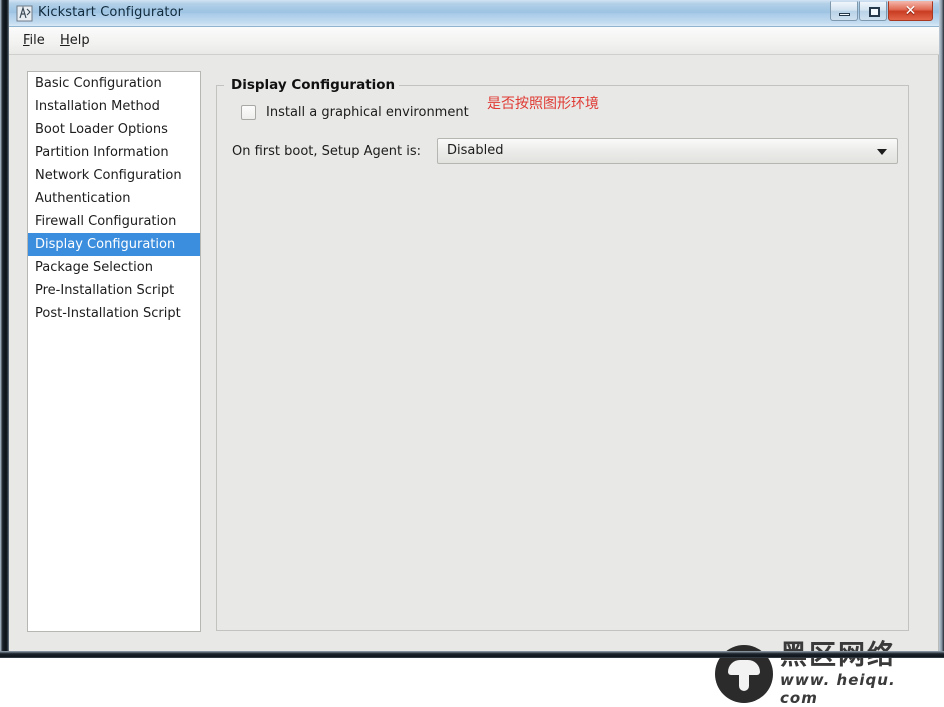 The height and width of the screenshot is (707, 944). What do you see at coordinates (114, 175) in the screenshot?
I see `sidebar-item-network-configuration: Network Configuration` at bounding box center [114, 175].